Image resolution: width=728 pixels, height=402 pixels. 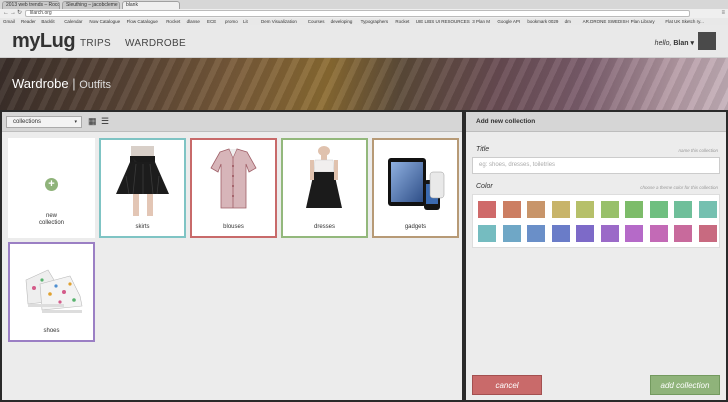 I want to click on browser-tab: Sleuthing – jacobcleme, so click(x=91, y=5).